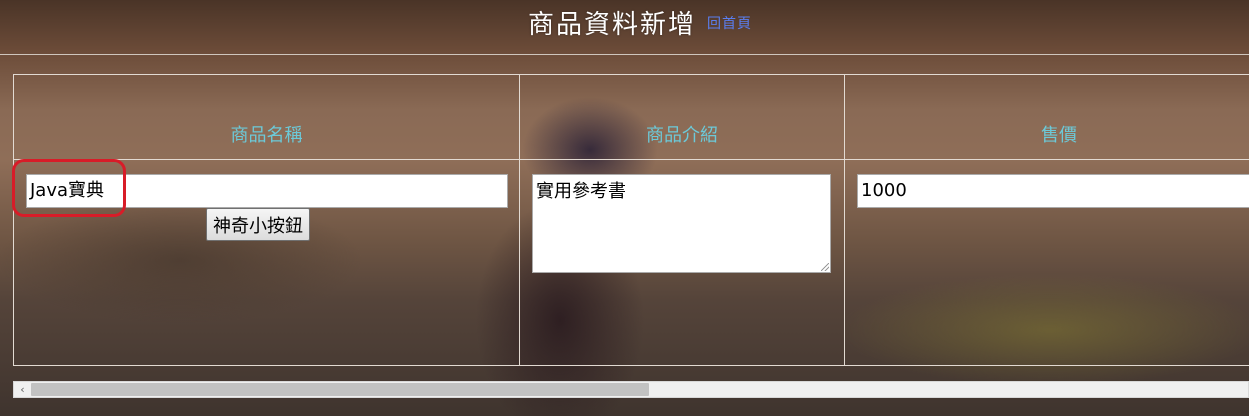 This screenshot has height=416, width=1249. What do you see at coordinates (267, 191) in the screenshot?
I see `product-name-input: Java寶典` at bounding box center [267, 191].